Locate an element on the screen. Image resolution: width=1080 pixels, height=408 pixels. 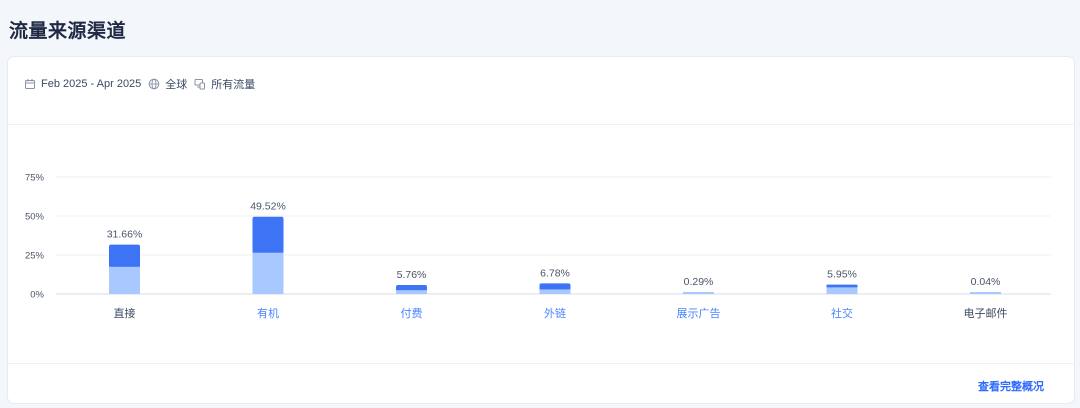
view-full-overview-link: 查看完整概况 is located at coordinates (1011, 386).